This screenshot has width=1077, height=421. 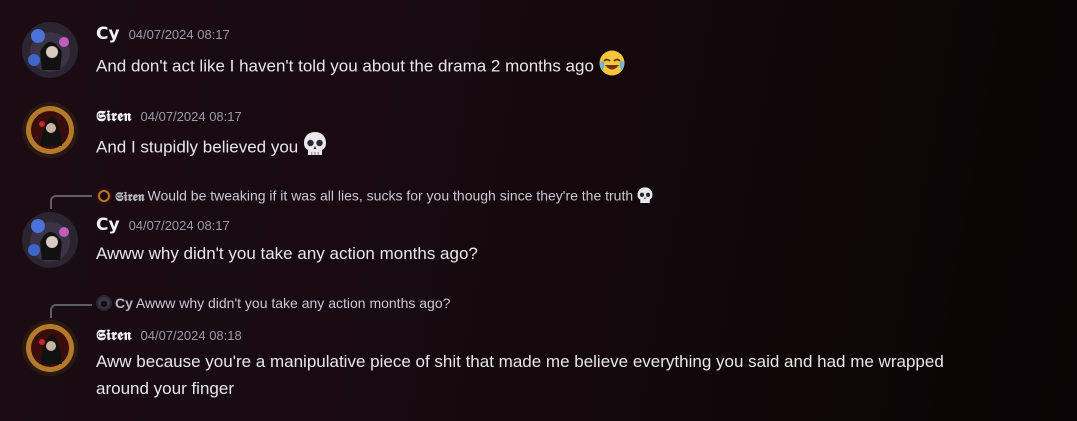 I want to click on message-content: And I stupidly believed you, so click(x=546, y=148).